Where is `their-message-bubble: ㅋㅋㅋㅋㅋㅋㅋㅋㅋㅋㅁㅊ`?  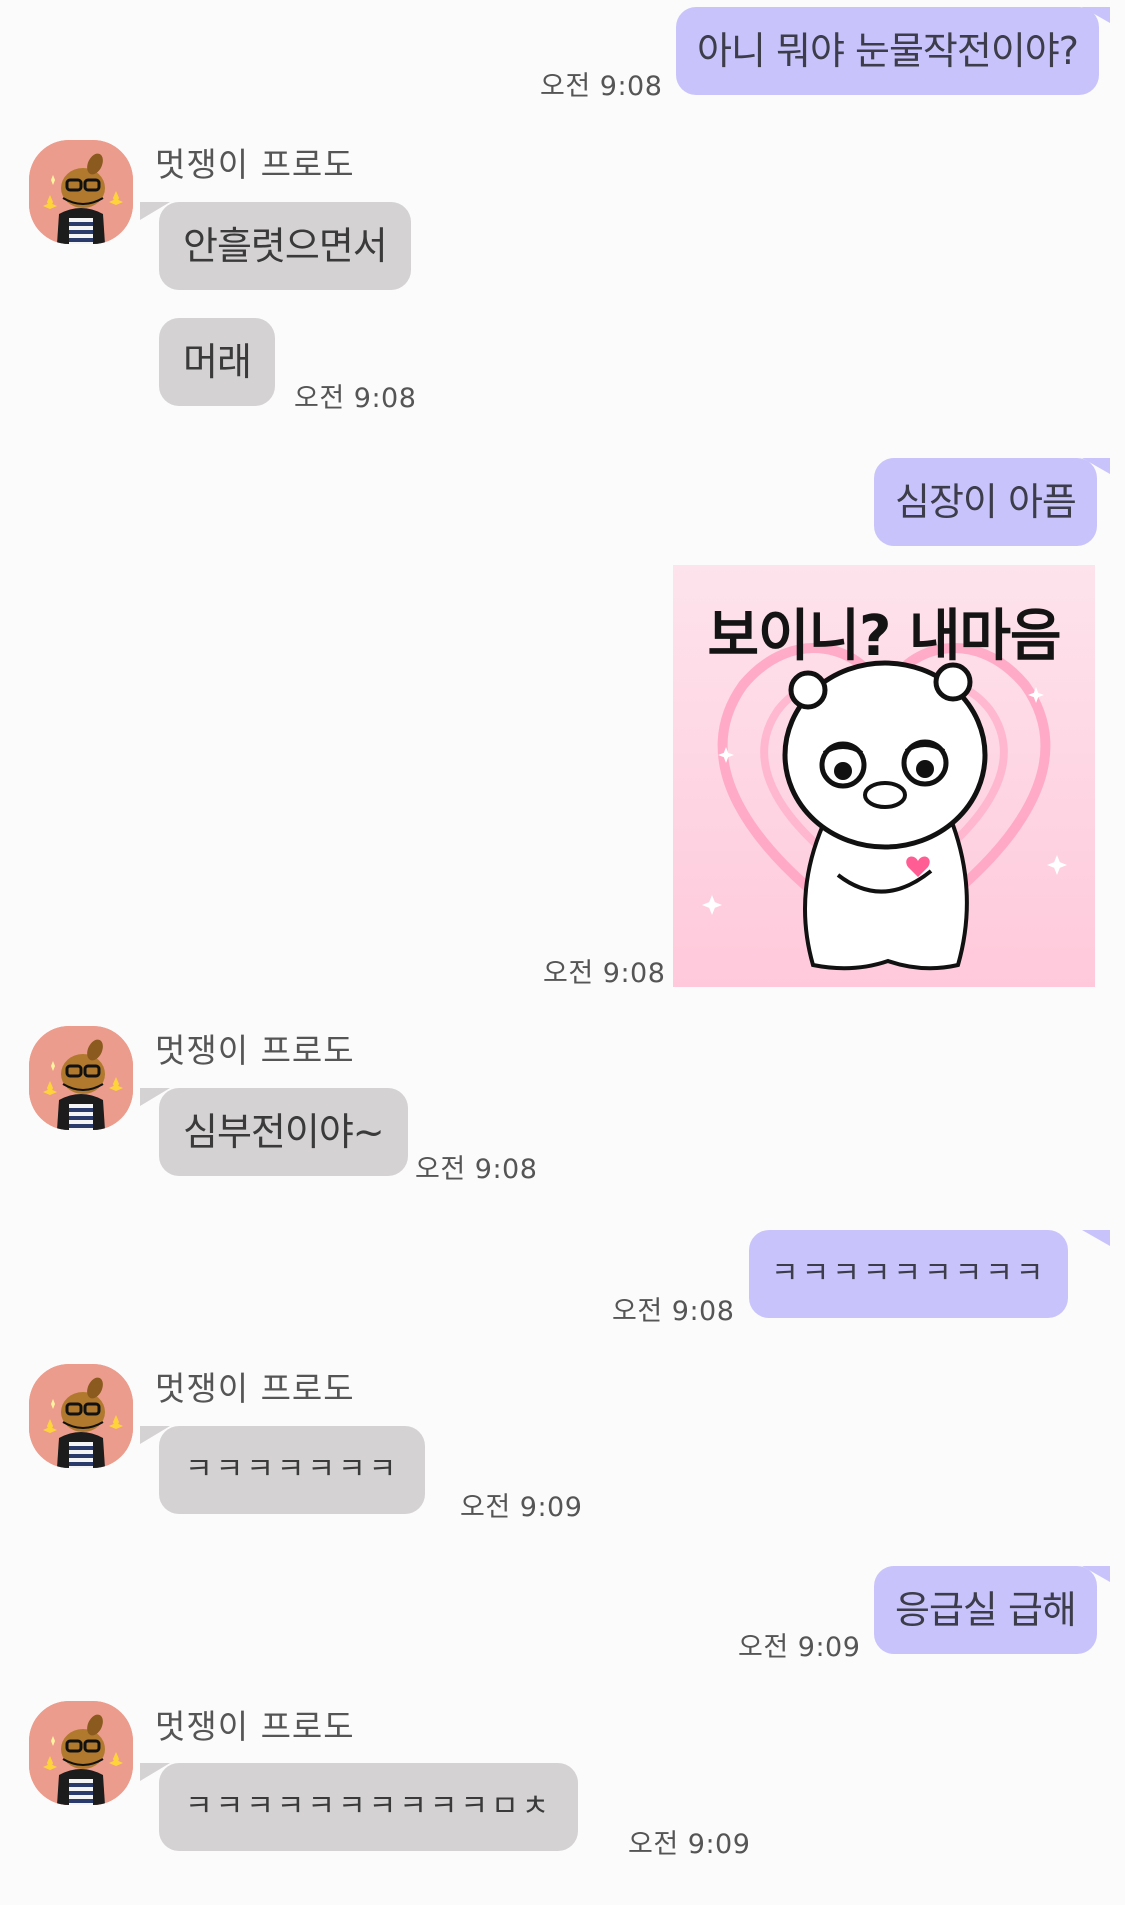 their-message-bubble: ㅋㅋㅋㅋㅋㅋㅋㅋㅋㅋㅁㅊ is located at coordinates (369, 1807).